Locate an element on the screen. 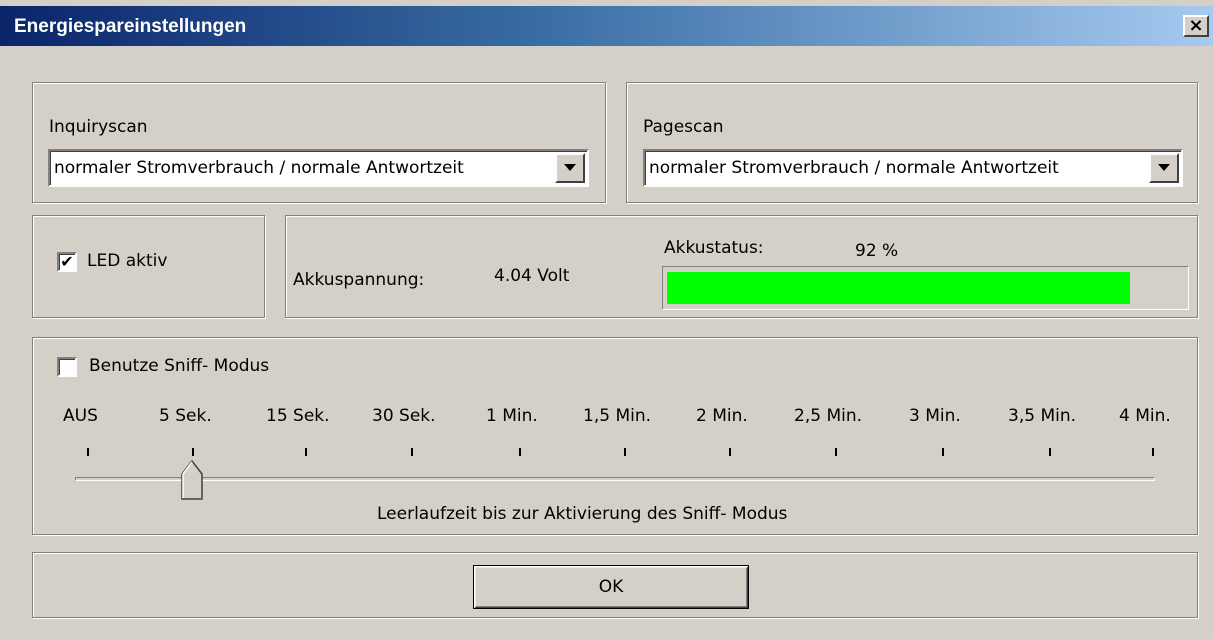  ok-button: OK is located at coordinates (611, 587).